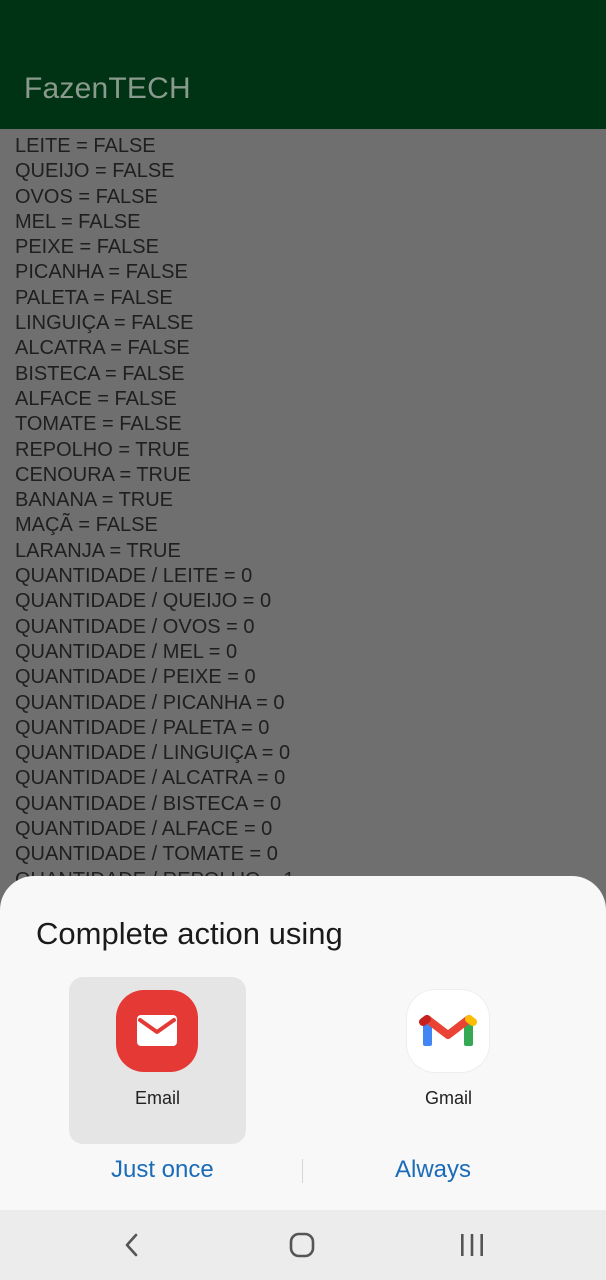  I want to click on email-app-icon, so click(157, 1031).